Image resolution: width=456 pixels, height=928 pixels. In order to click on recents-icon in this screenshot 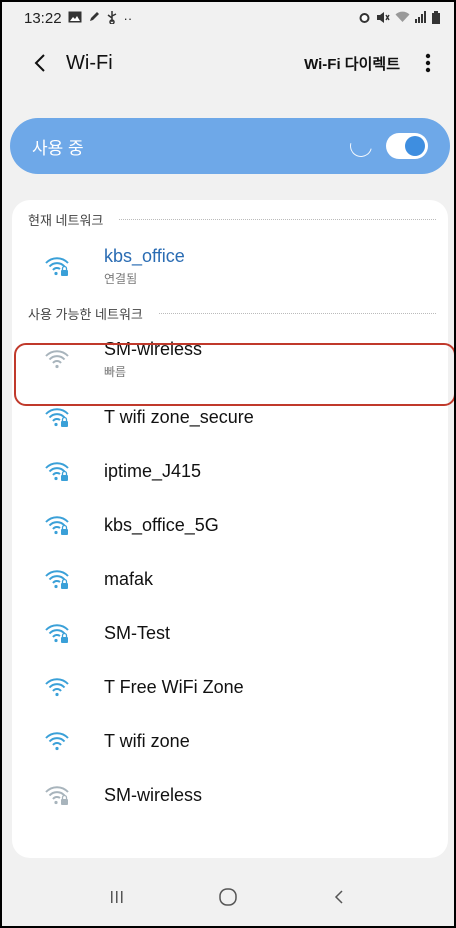, I will do `click(117, 897)`.